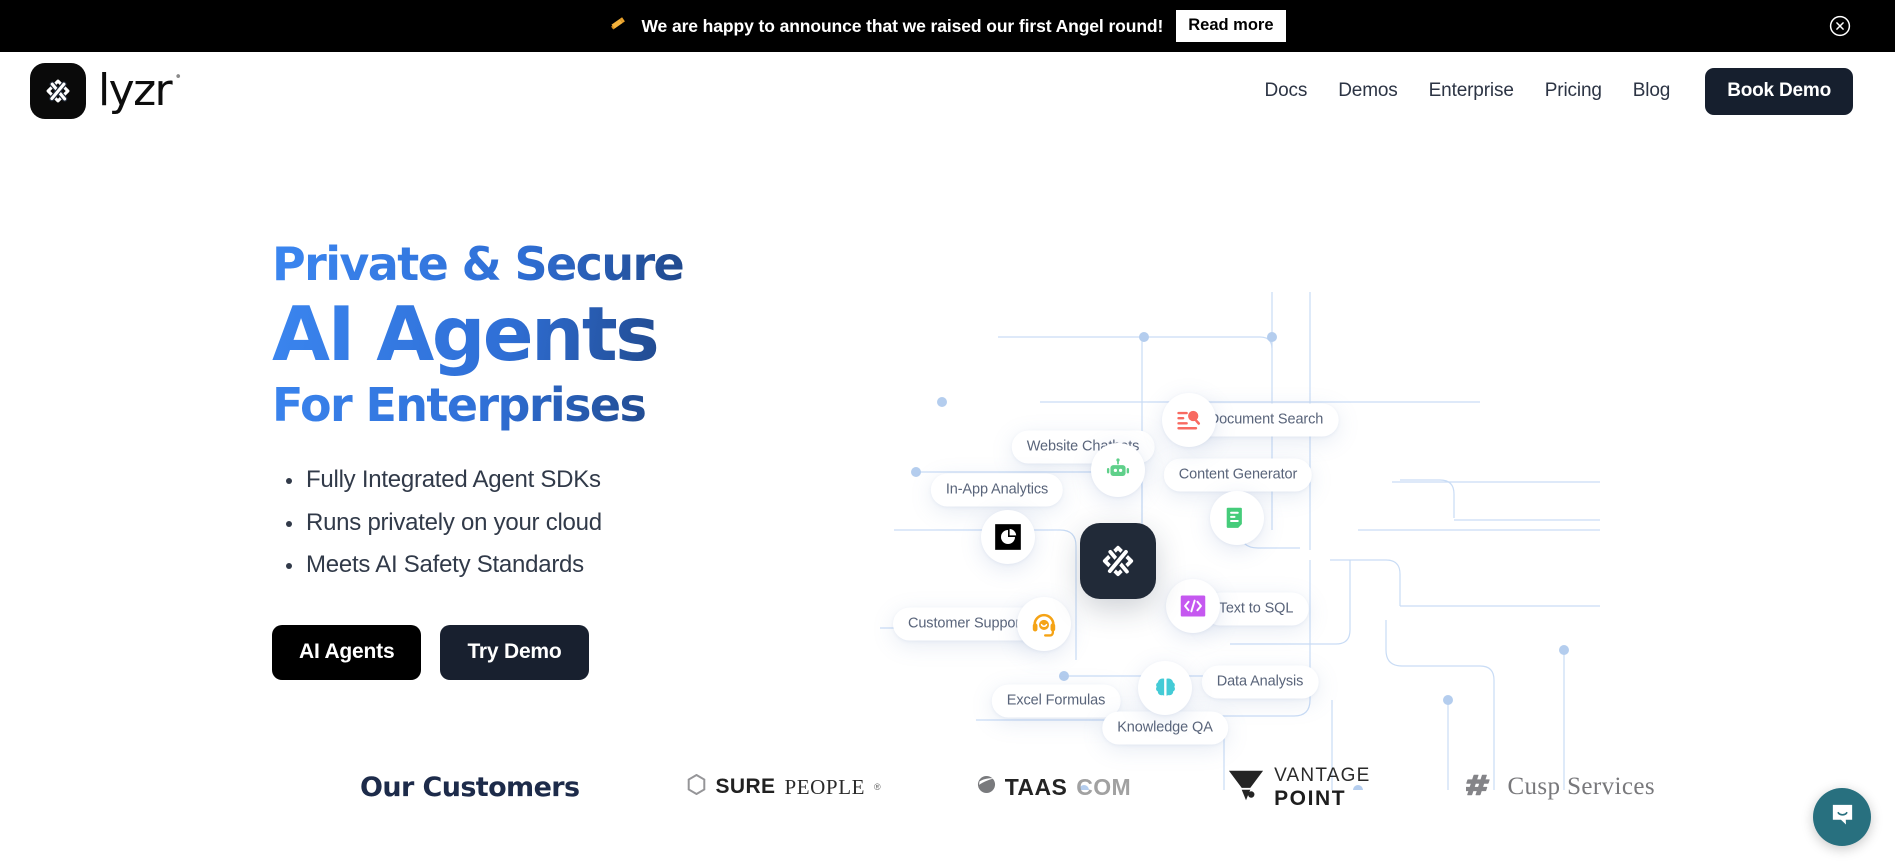  I want to click on list-item: Meets AI Safety Standards, so click(559, 565).